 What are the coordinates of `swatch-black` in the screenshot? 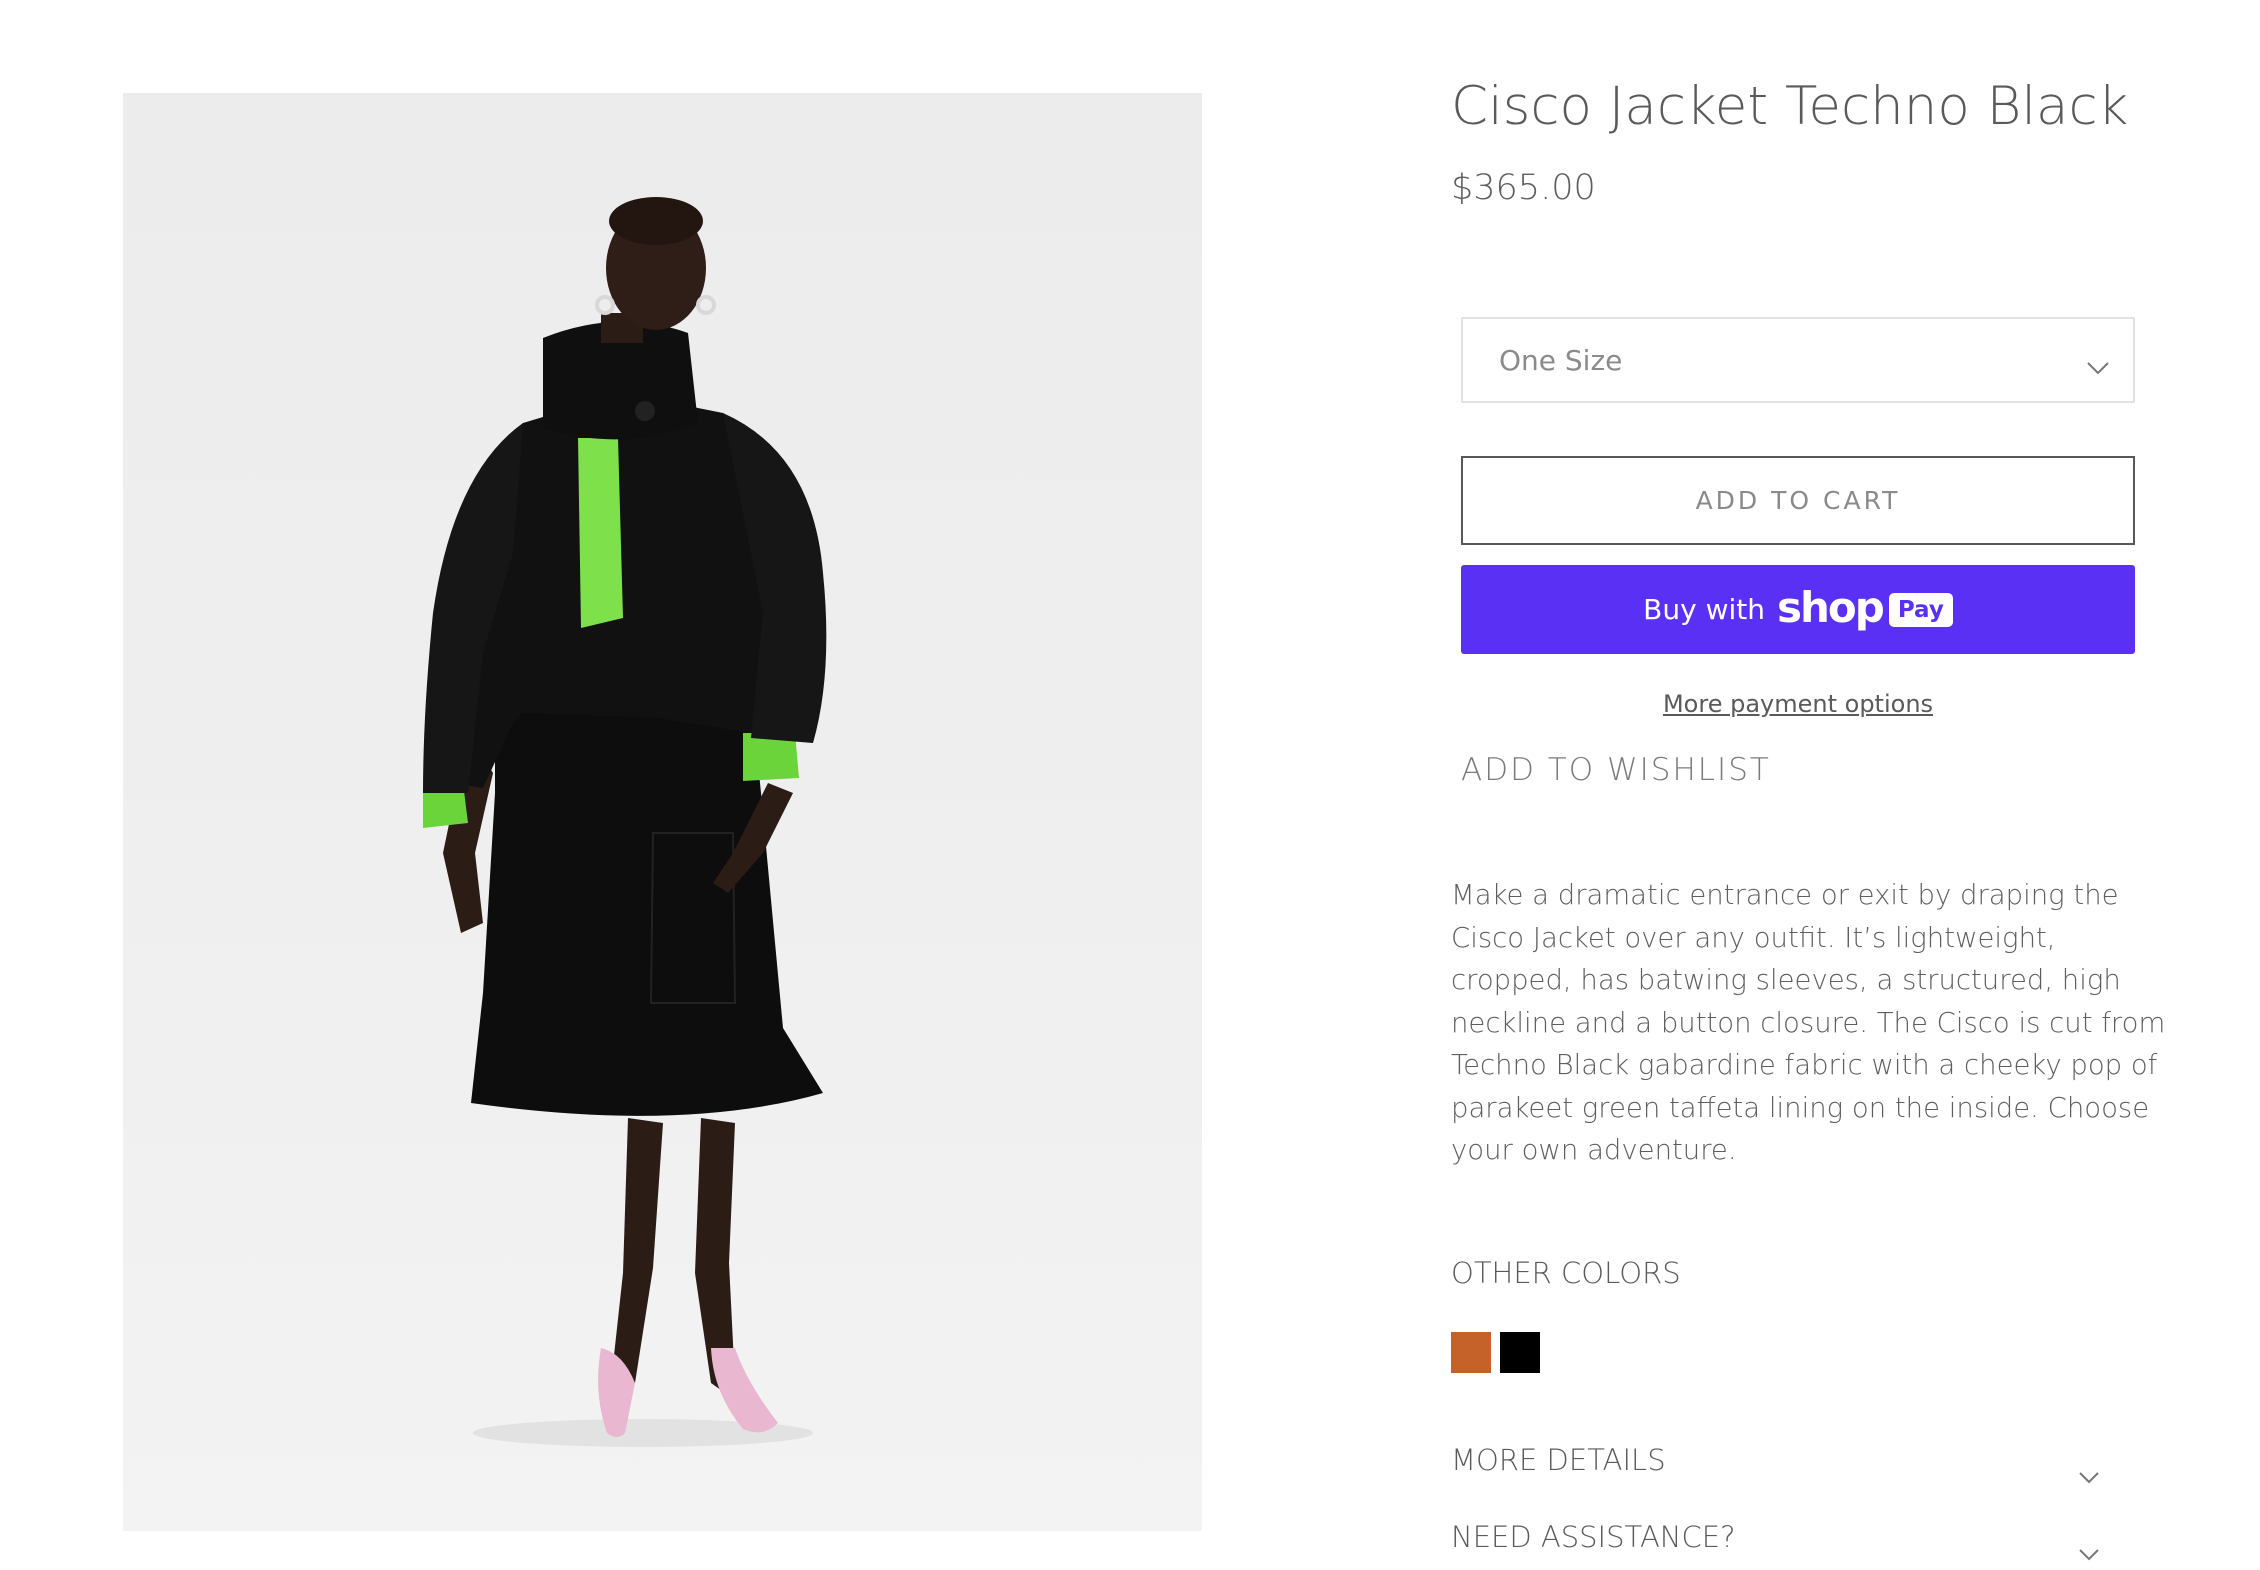 It's located at (1520, 1352).